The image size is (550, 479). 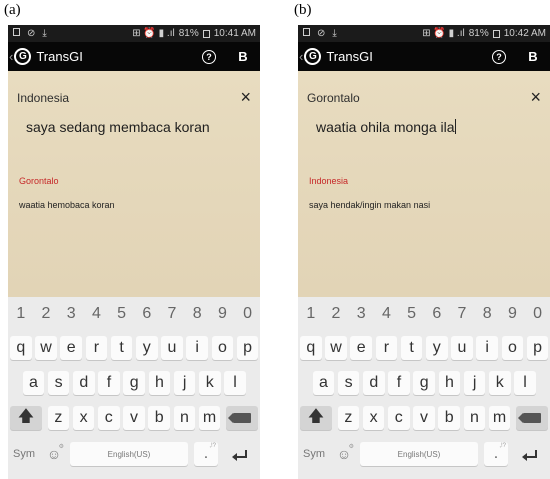 What do you see at coordinates (43, 98) in the screenshot?
I see `source-language-selector: Indonesia` at bounding box center [43, 98].